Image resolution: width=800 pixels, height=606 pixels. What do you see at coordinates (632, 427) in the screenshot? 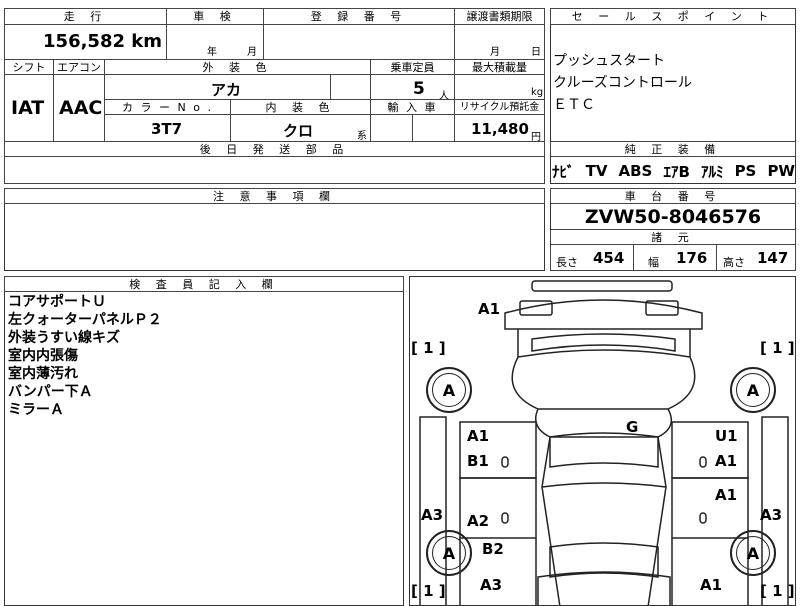
I see `mark-windshield: G` at bounding box center [632, 427].